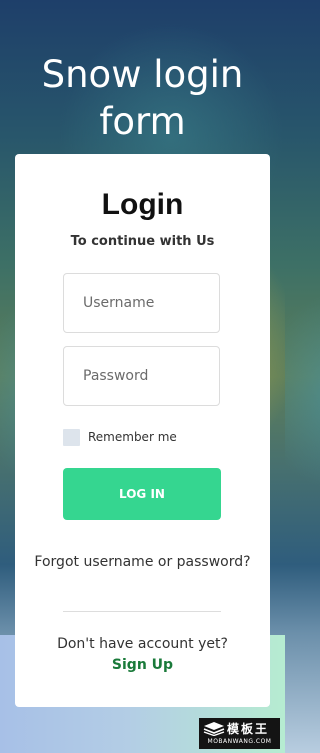 Image resolution: width=320 pixels, height=753 pixels. What do you see at coordinates (239, 741) in the screenshot?
I see `watermark-en-text: MOBANWANG.COM` at bounding box center [239, 741].